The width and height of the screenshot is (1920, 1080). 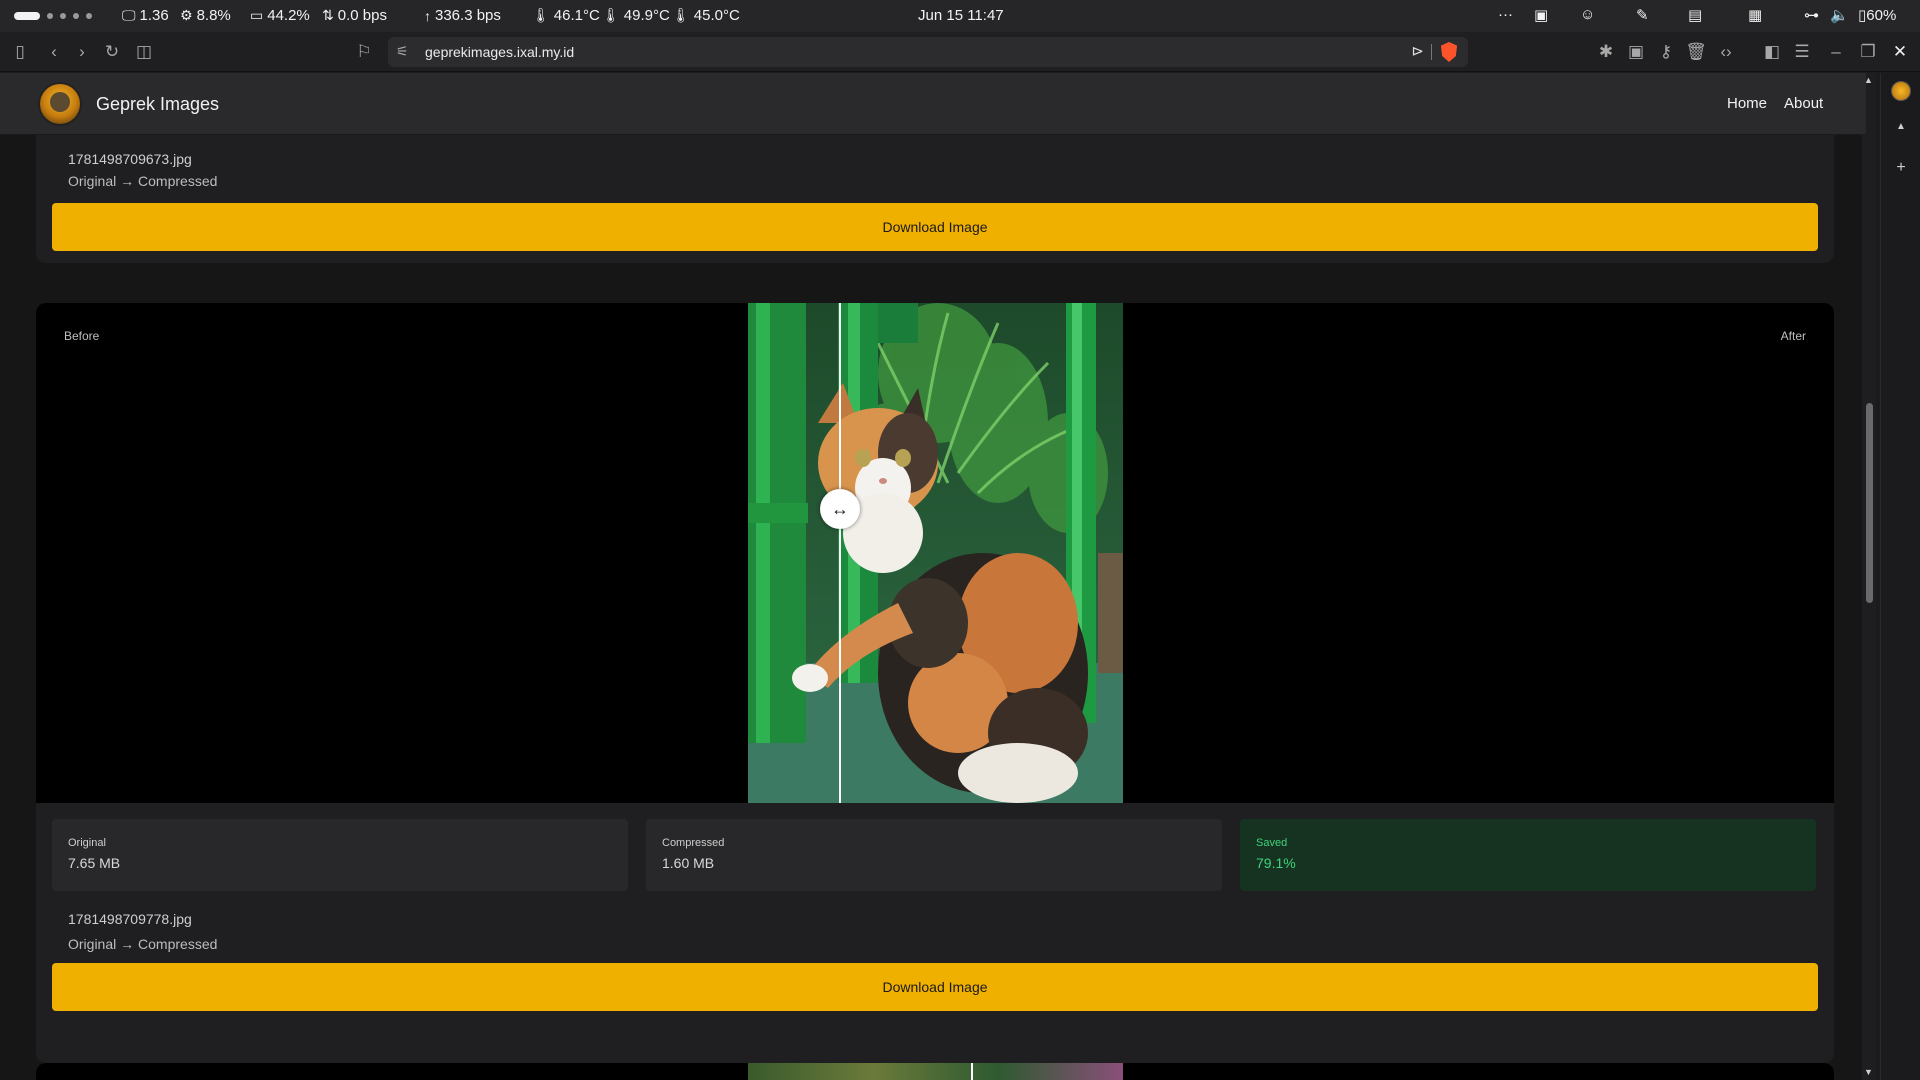 I want to click on scroll-down-arrow-icon: ▼, so click(x=1868, y=1072).